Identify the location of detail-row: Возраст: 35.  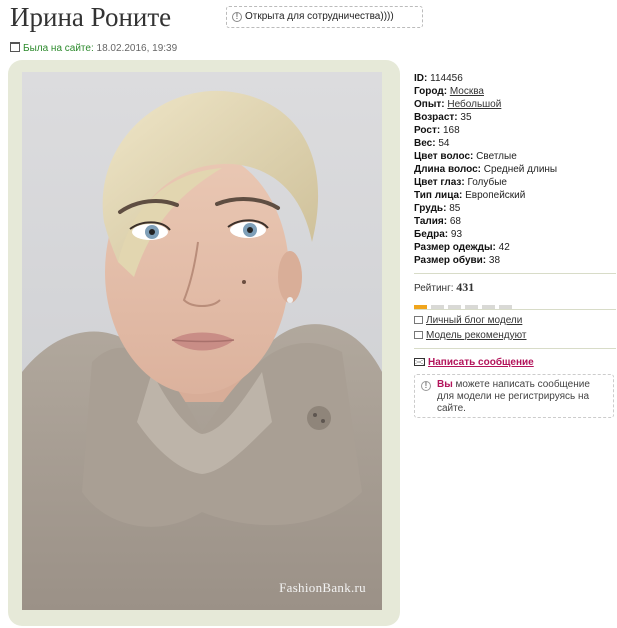
(514, 117).